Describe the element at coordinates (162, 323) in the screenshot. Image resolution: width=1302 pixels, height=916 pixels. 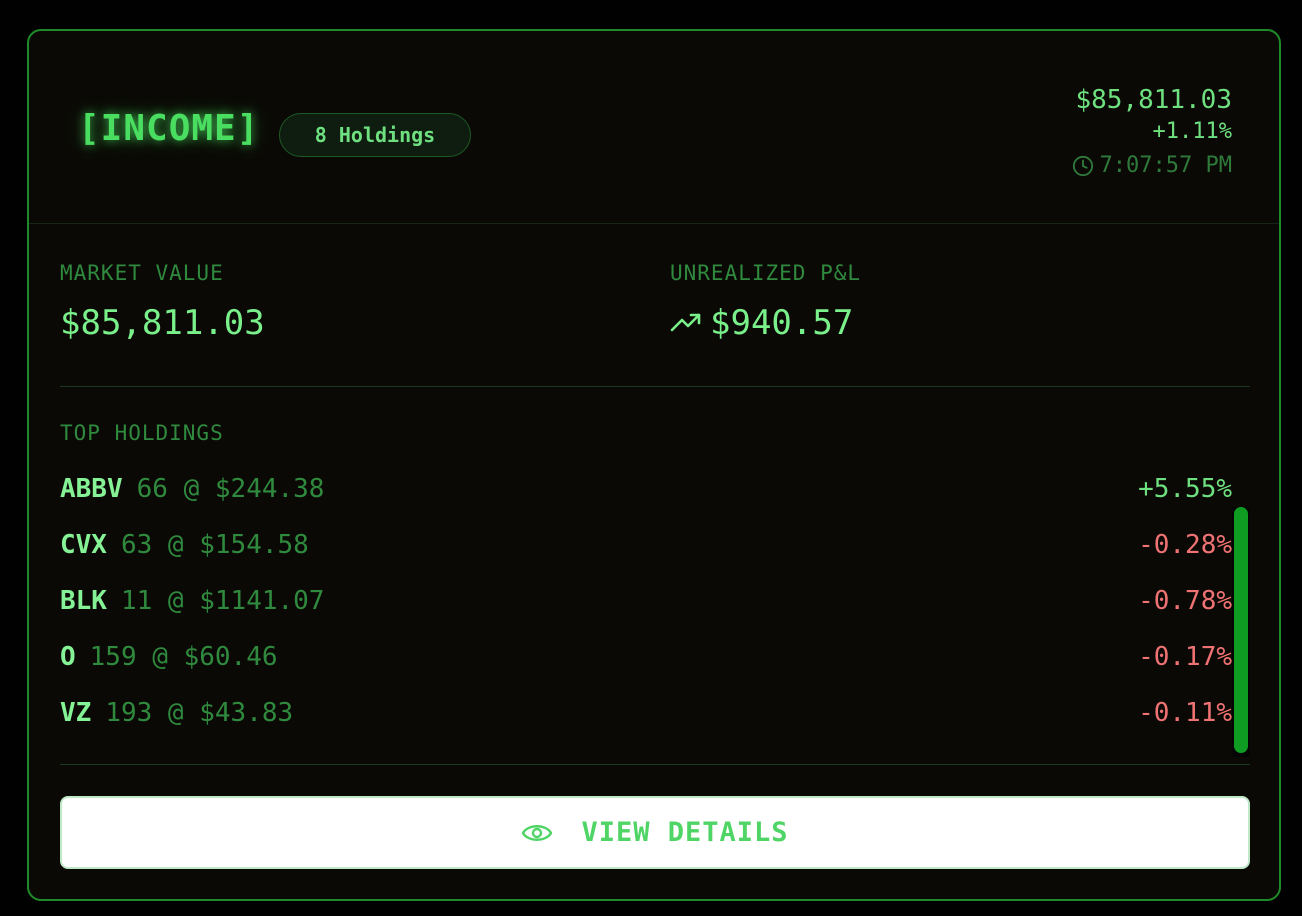
I see `market-value: $85,811.03` at that location.